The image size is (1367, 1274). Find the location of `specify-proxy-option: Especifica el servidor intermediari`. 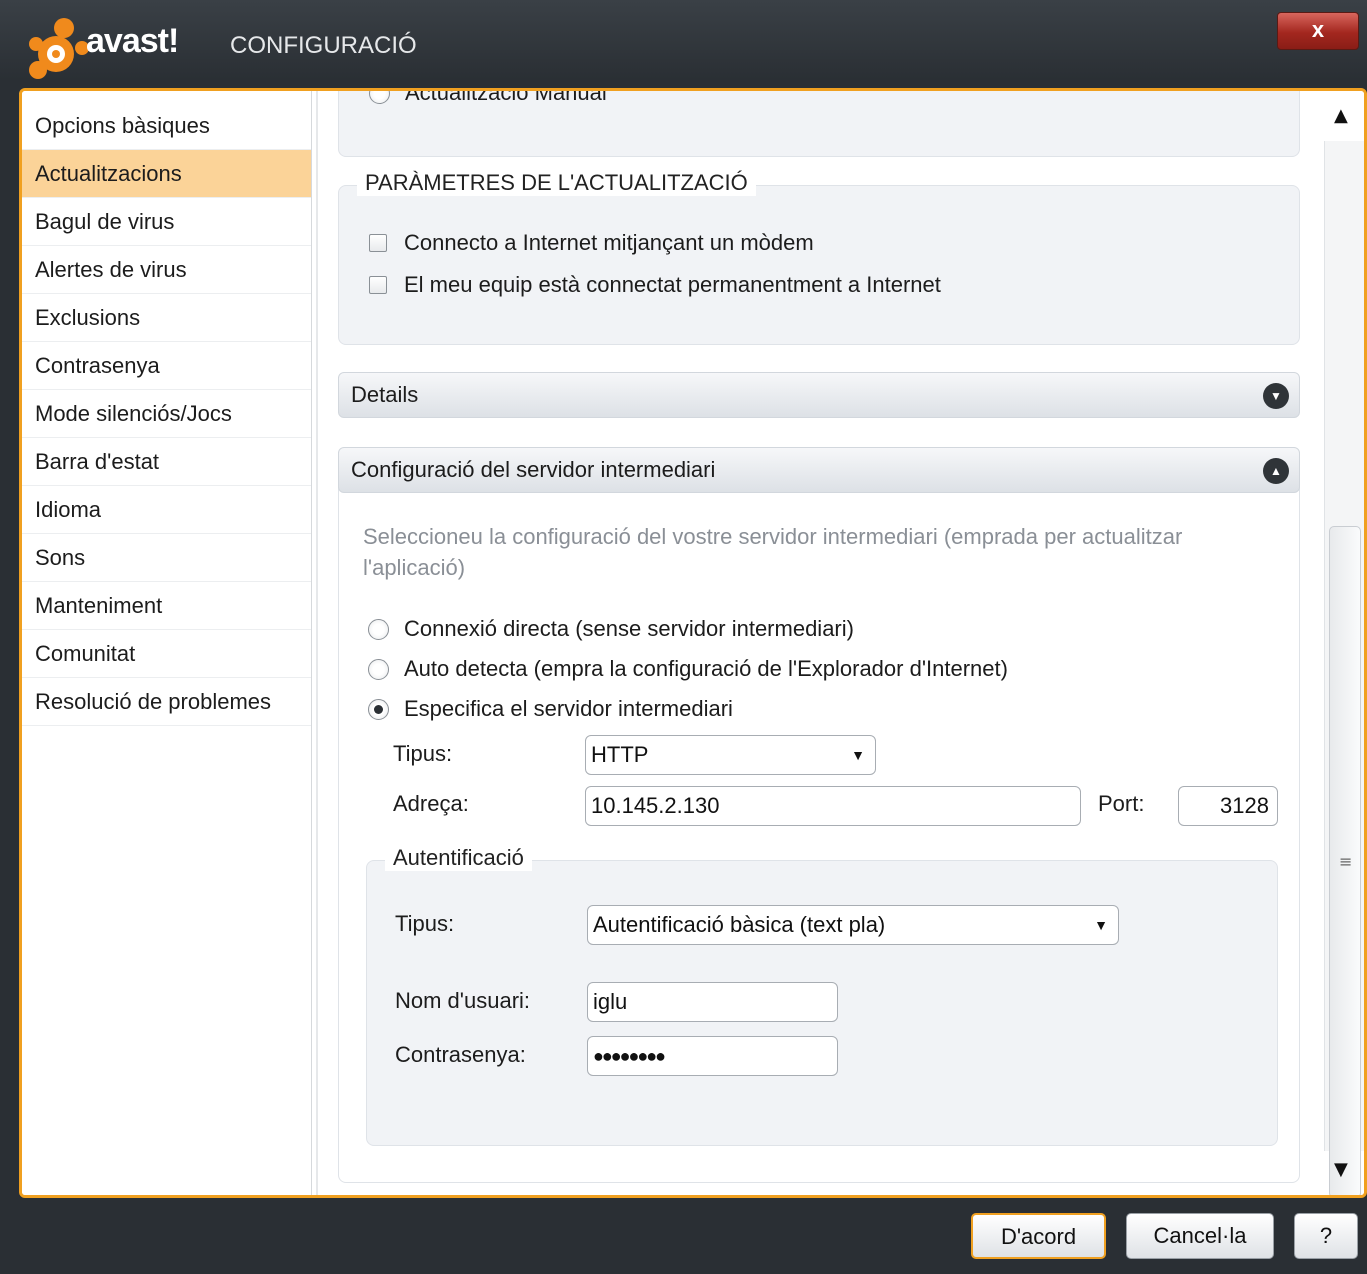

specify-proxy-option: Especifica el servidor intermediari is located at coordinates (550, 709).